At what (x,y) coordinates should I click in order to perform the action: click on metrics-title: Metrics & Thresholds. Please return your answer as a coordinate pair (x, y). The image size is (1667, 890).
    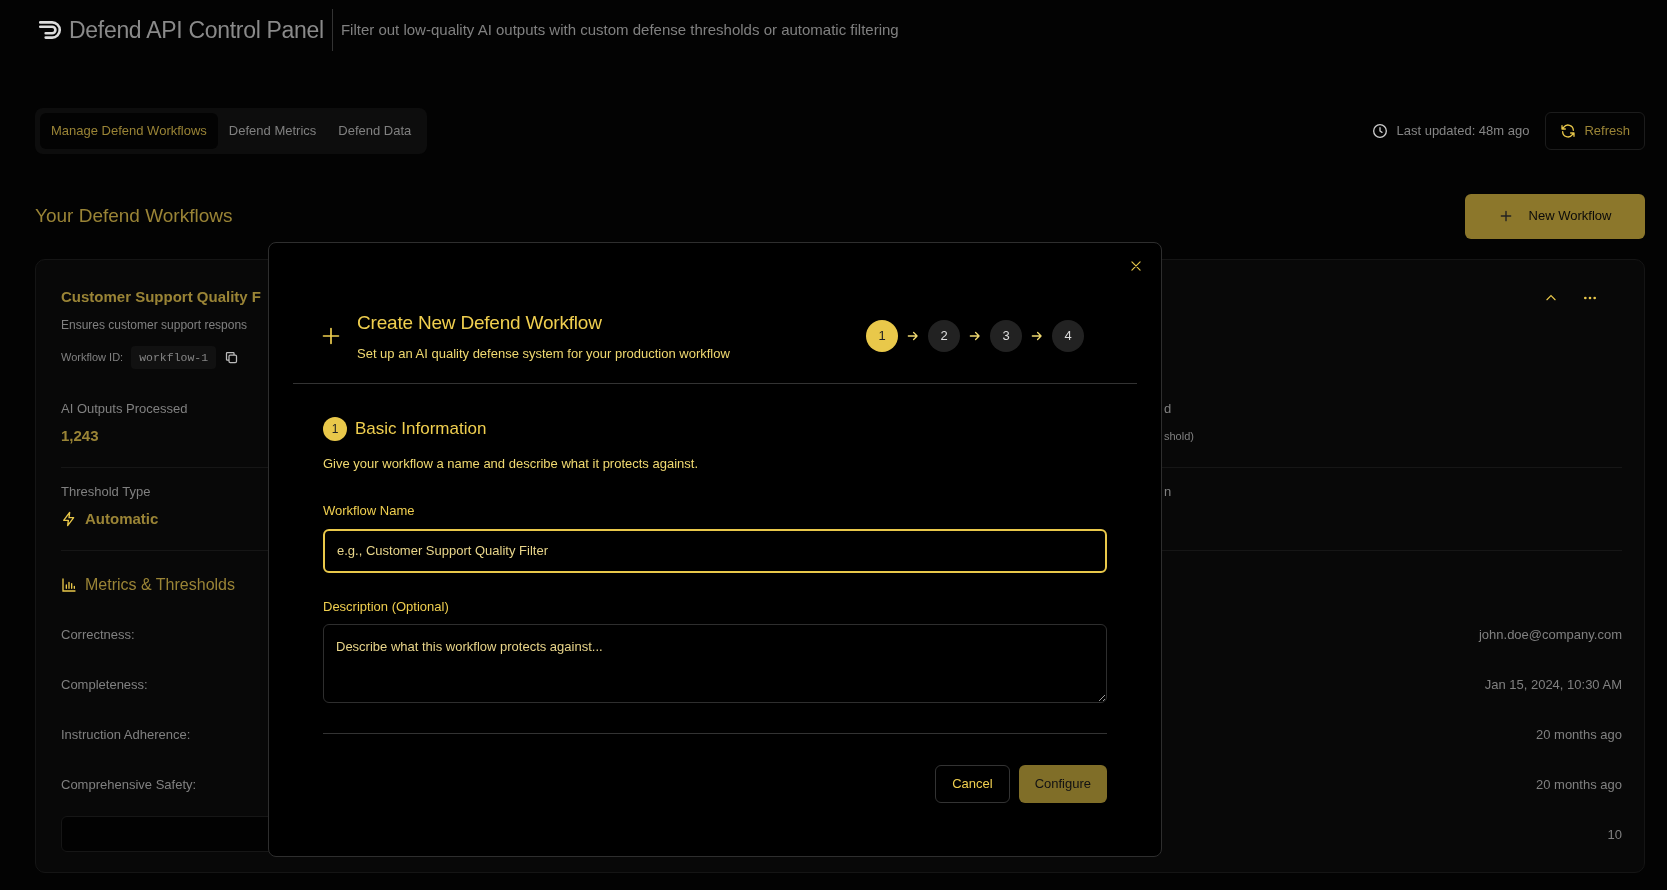
    Looking at the image, I should click on (160, 585).